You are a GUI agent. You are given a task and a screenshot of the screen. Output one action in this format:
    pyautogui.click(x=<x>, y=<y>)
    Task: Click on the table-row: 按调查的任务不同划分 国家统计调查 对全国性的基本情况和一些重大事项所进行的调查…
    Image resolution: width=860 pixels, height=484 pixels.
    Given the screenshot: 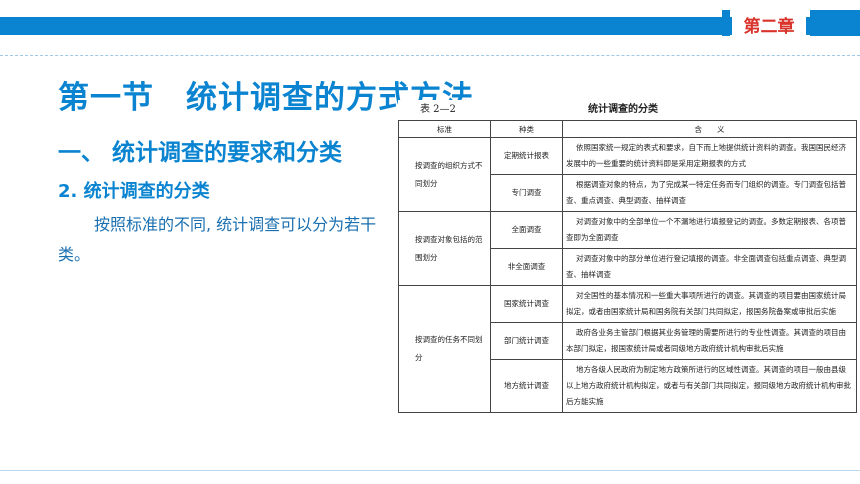 What is the action you would take?
    pyautogui.click(x=627, y=349)
    